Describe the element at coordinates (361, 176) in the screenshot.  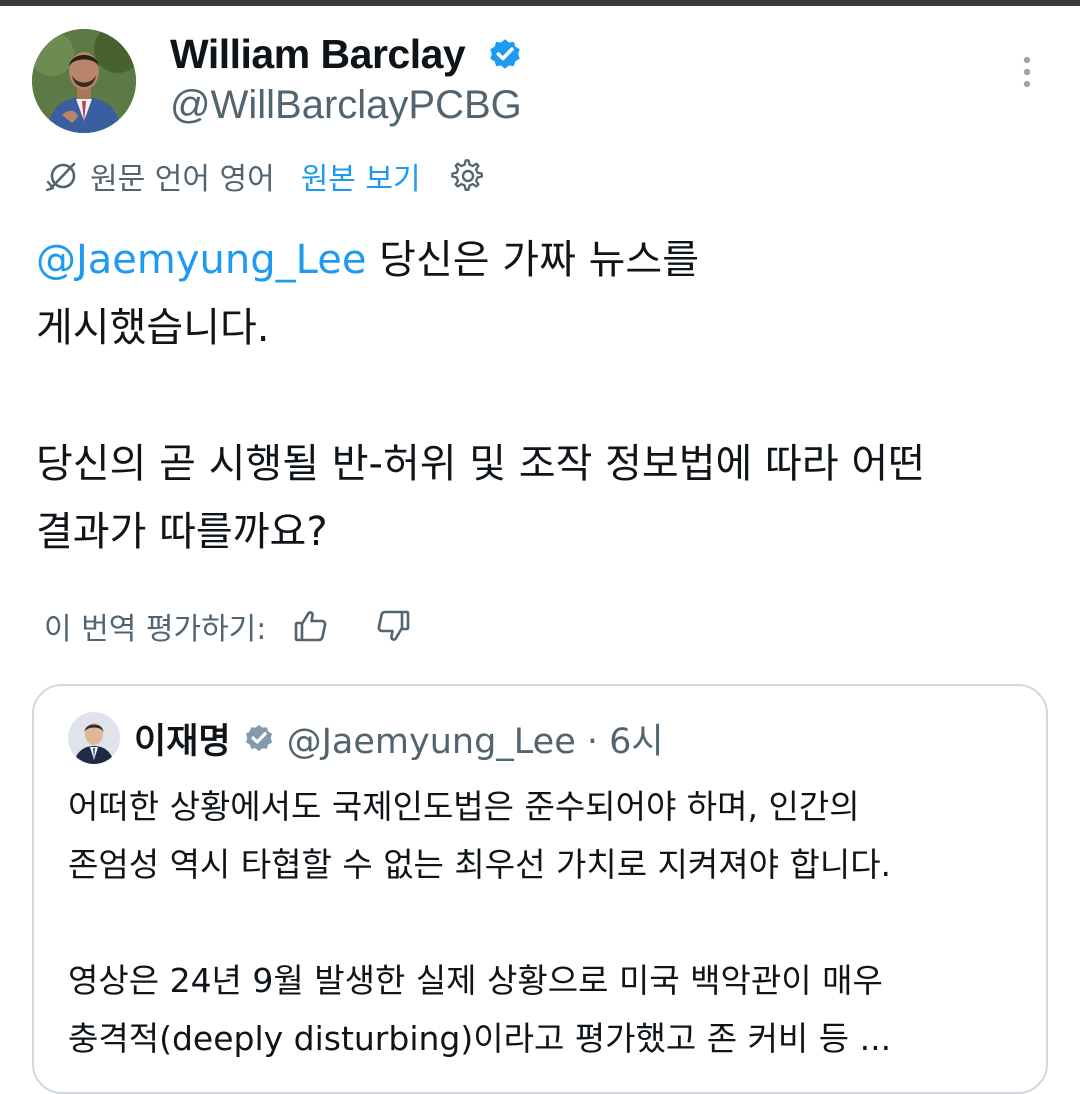
I see `view-original-link: 원본 보기` at that location.